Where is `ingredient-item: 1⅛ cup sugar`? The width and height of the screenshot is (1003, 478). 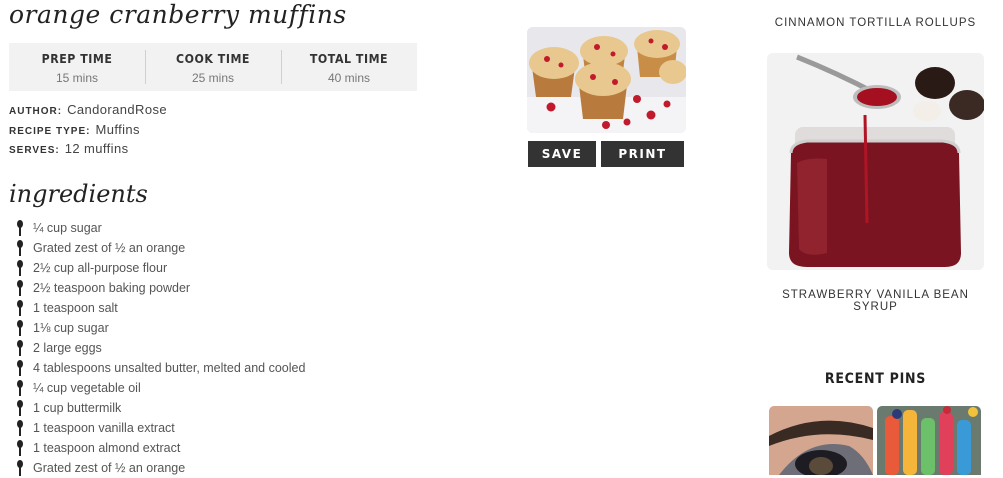
ingredient-item: 1⅛ cup sugar is located at coordinates (160, 328).